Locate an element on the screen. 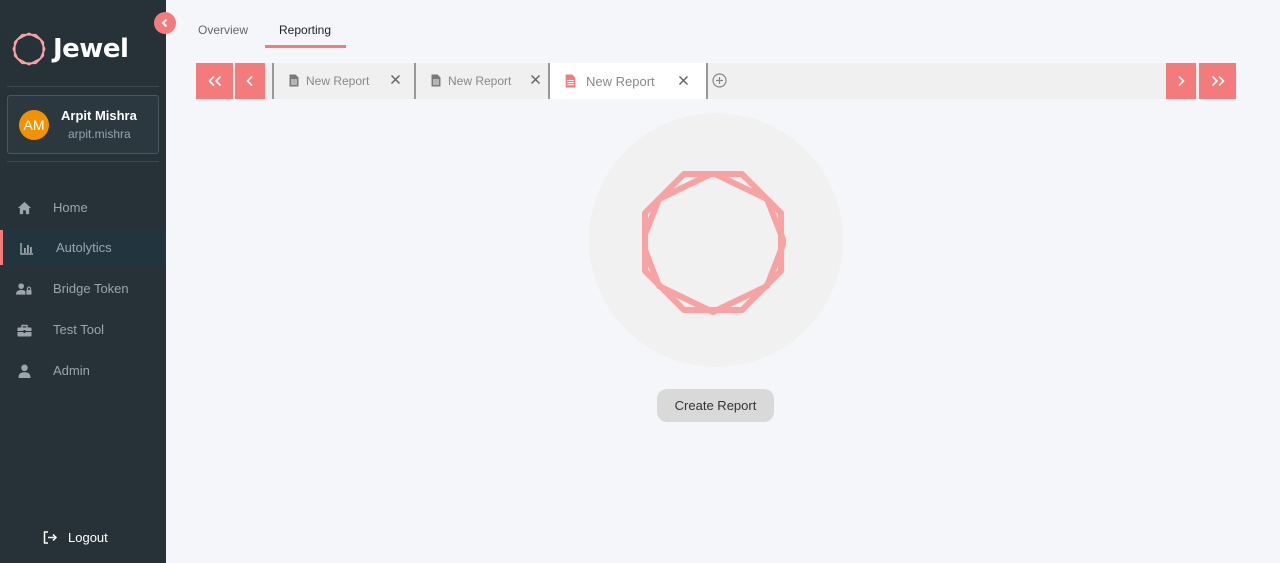 Image resolution: width=1280 pixels, height=563 pixels. sidebar-item-admin: Admin is located at coordinates (83, 370).